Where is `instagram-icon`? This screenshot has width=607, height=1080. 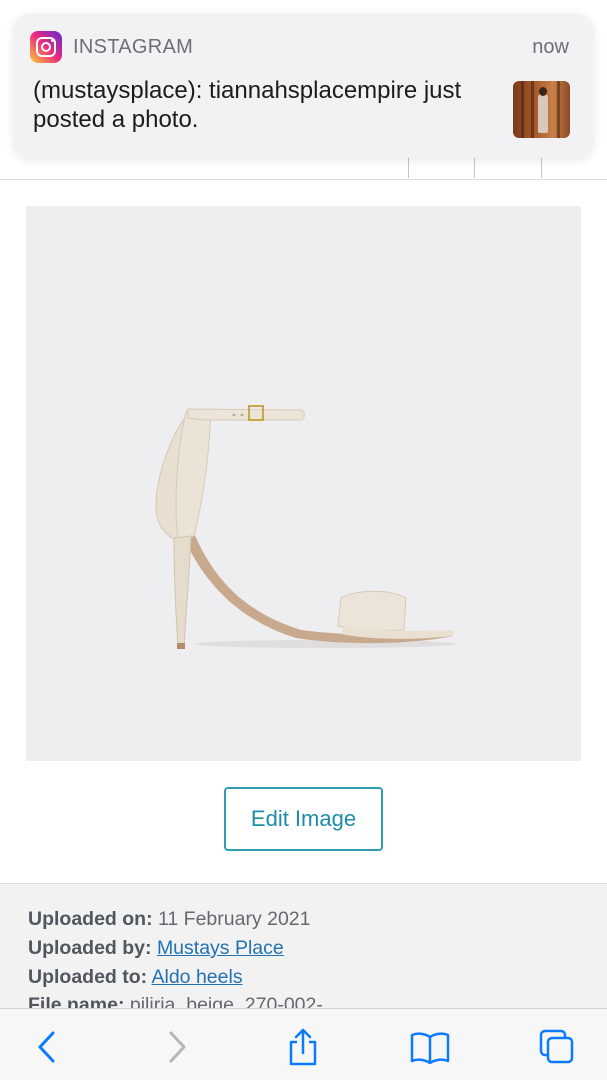 instagram-icon is located at coordinates (46, 47).